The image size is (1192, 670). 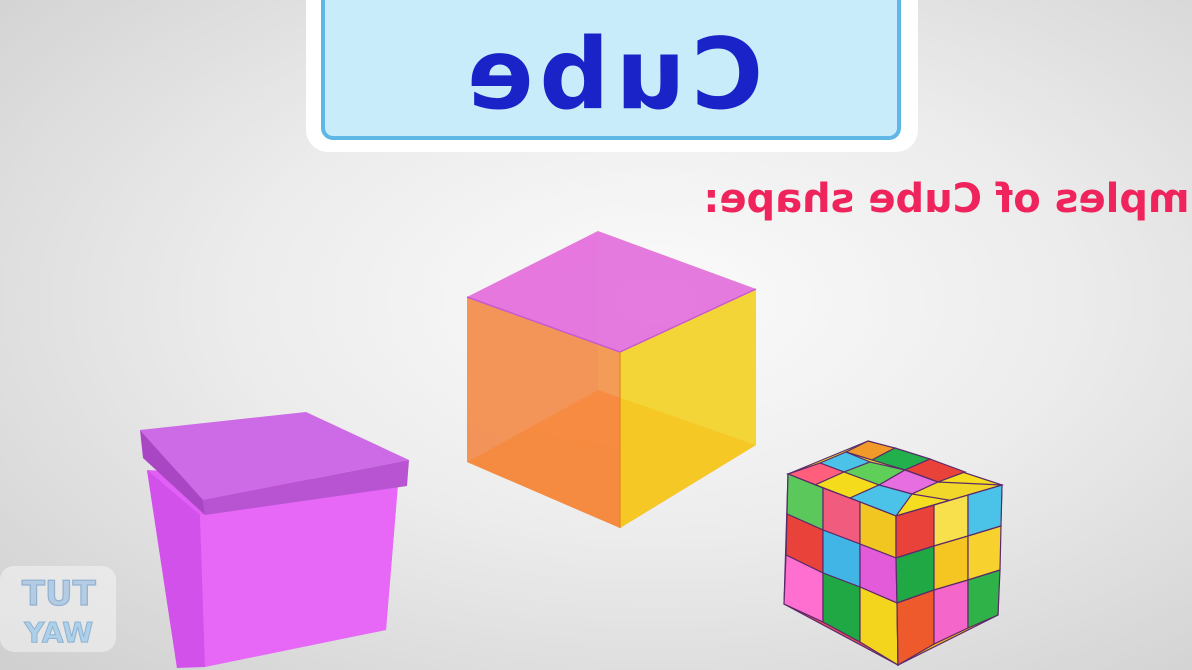 I want to click on transparent-cube, so click(x=611, y=379).